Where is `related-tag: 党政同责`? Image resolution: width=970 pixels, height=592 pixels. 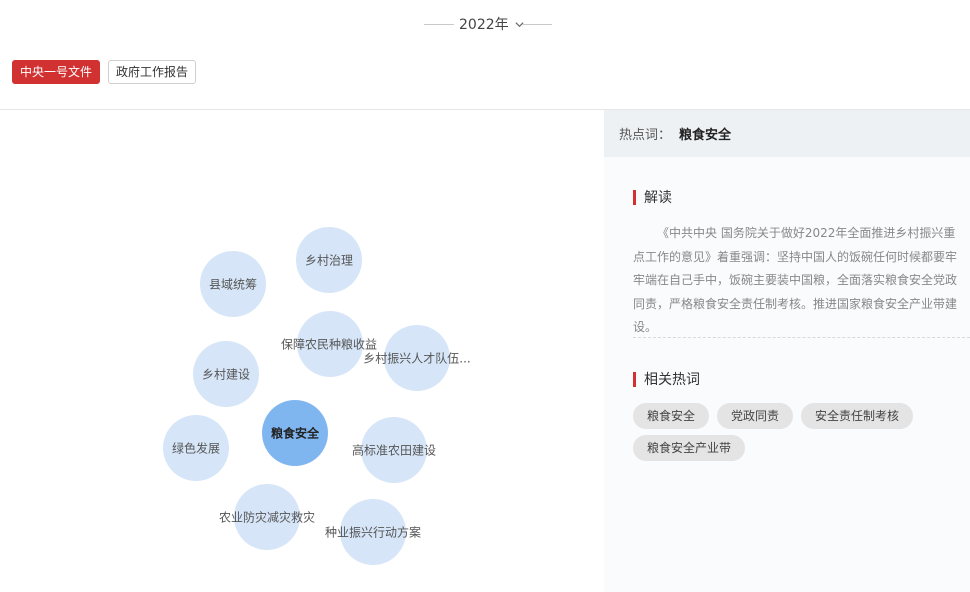 related-tag: 党政同责 is located at coordinates (755, 416).